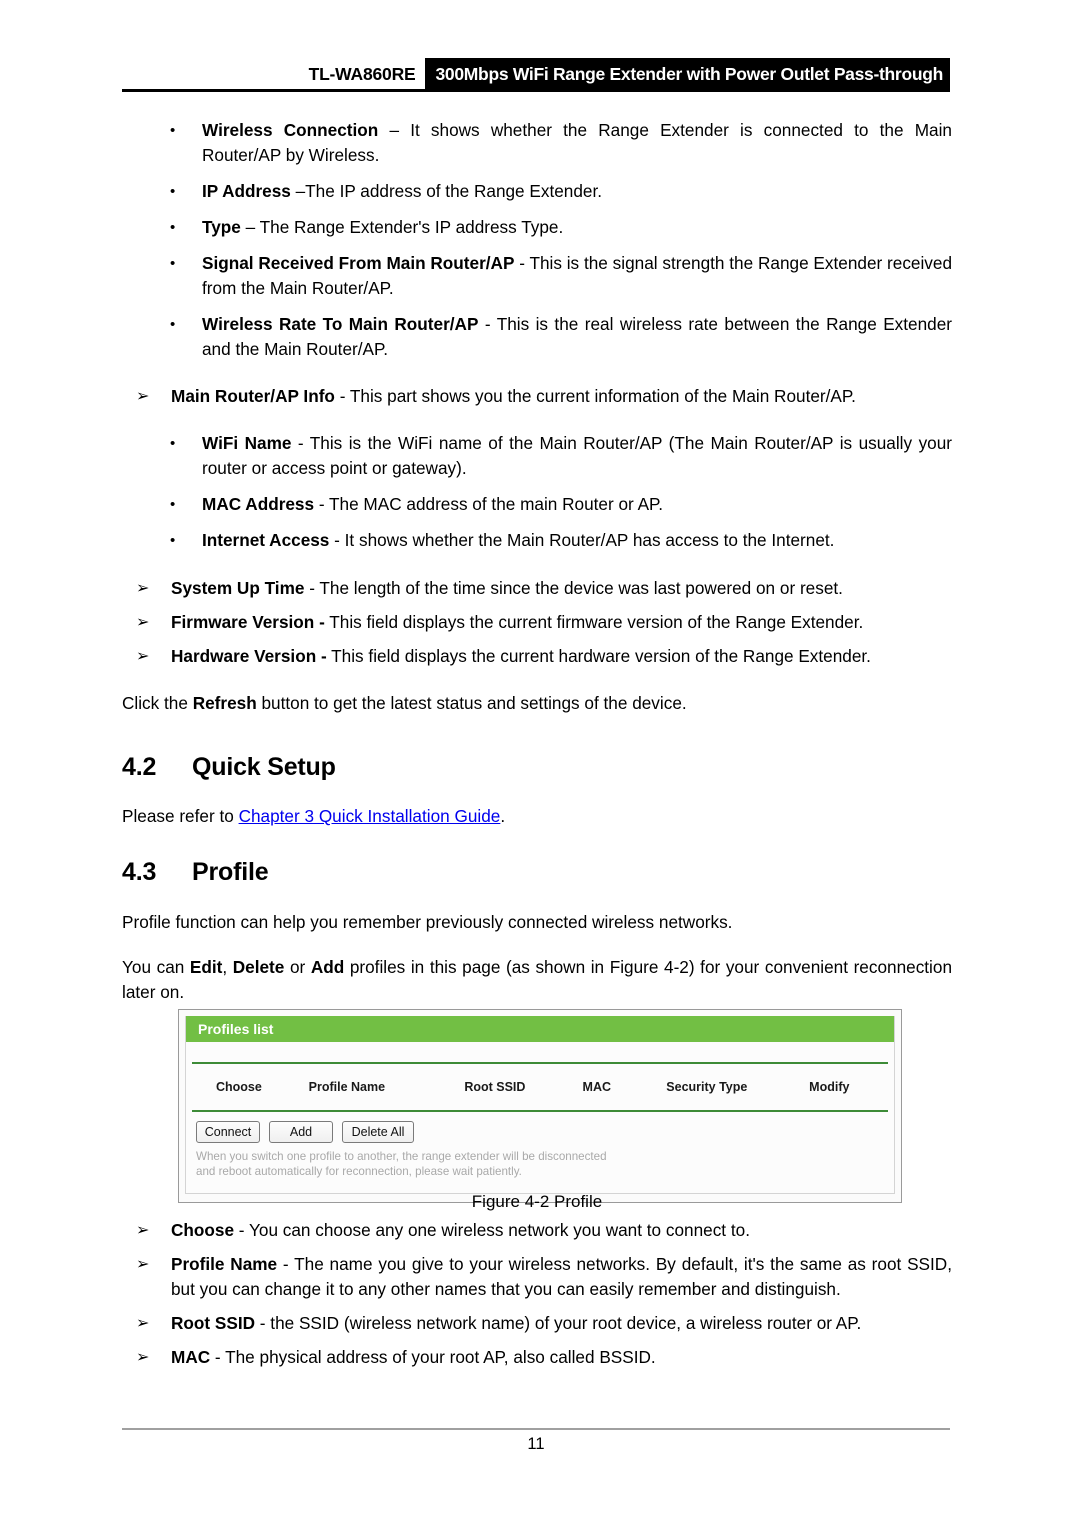 The image size is (1080, 1527). I want to click on column-header-mac: MAC, so click(597, 1087).